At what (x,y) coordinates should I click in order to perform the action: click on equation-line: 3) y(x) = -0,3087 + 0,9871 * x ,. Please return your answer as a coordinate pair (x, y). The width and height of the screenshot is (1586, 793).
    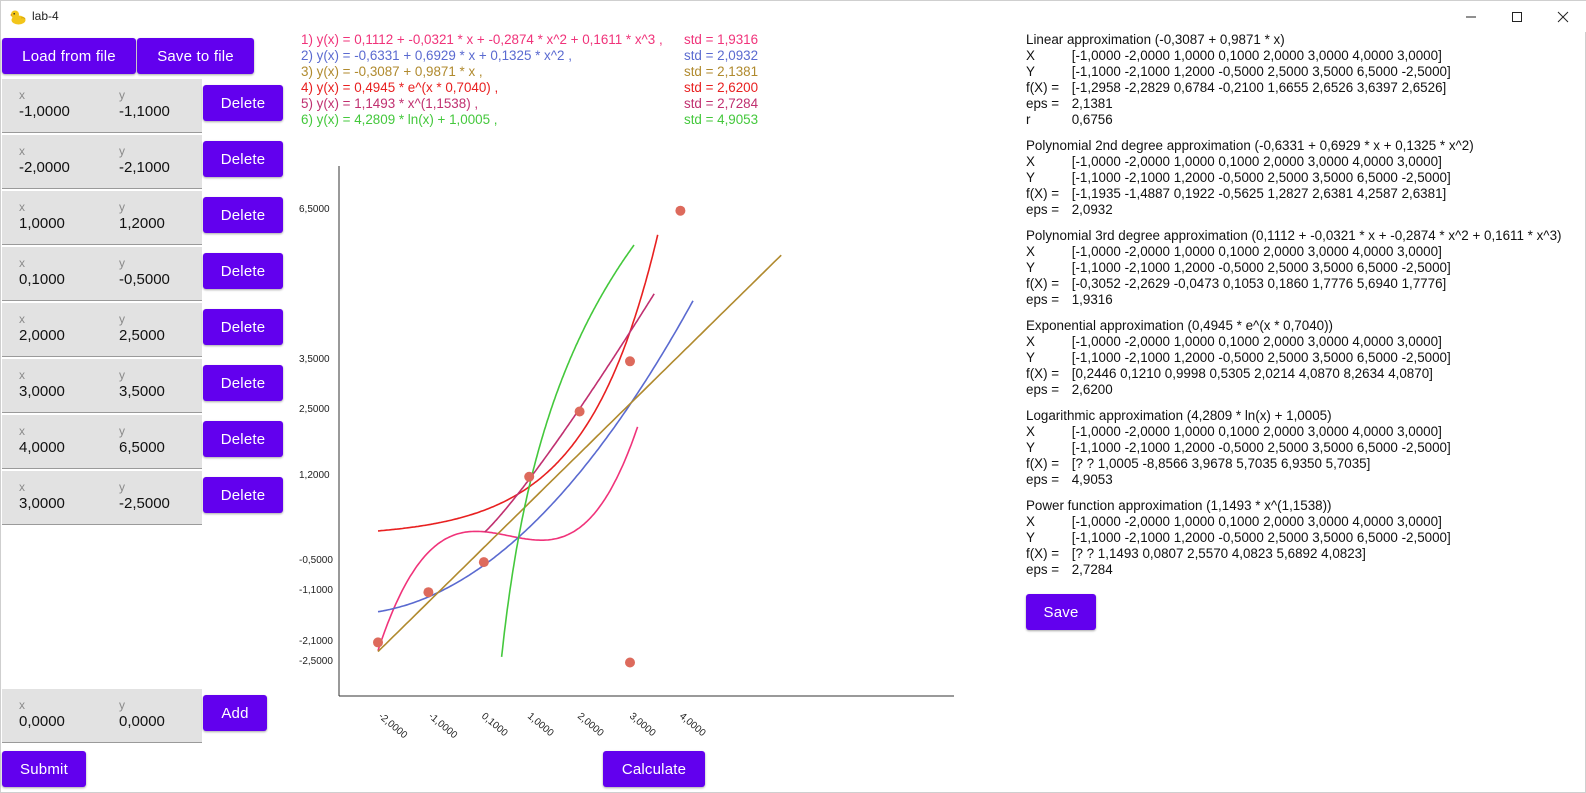
    Looking at the image, I should click on (392, 72).